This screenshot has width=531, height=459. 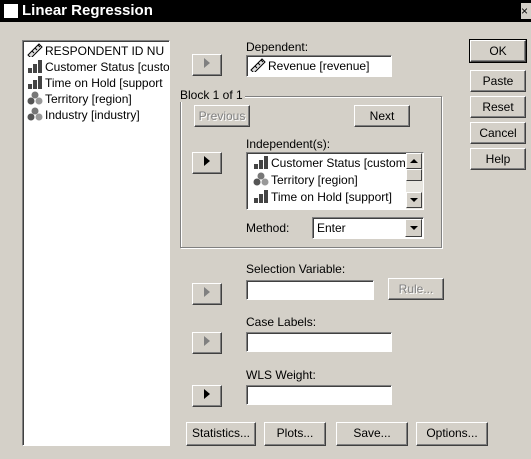 I want to click on paste-button: Paste, so click(x=498, y=81).